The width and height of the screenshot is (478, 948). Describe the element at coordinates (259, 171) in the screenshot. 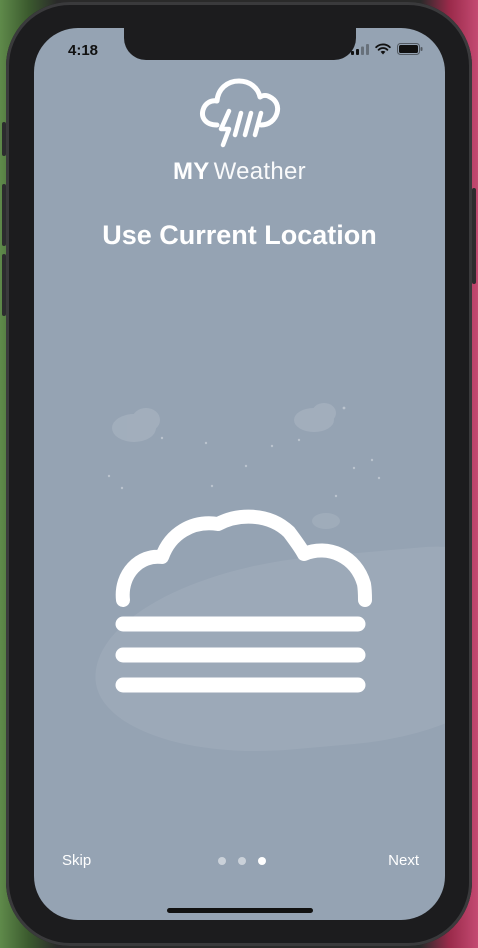

I see `brand-light-text: Weather` at that location.